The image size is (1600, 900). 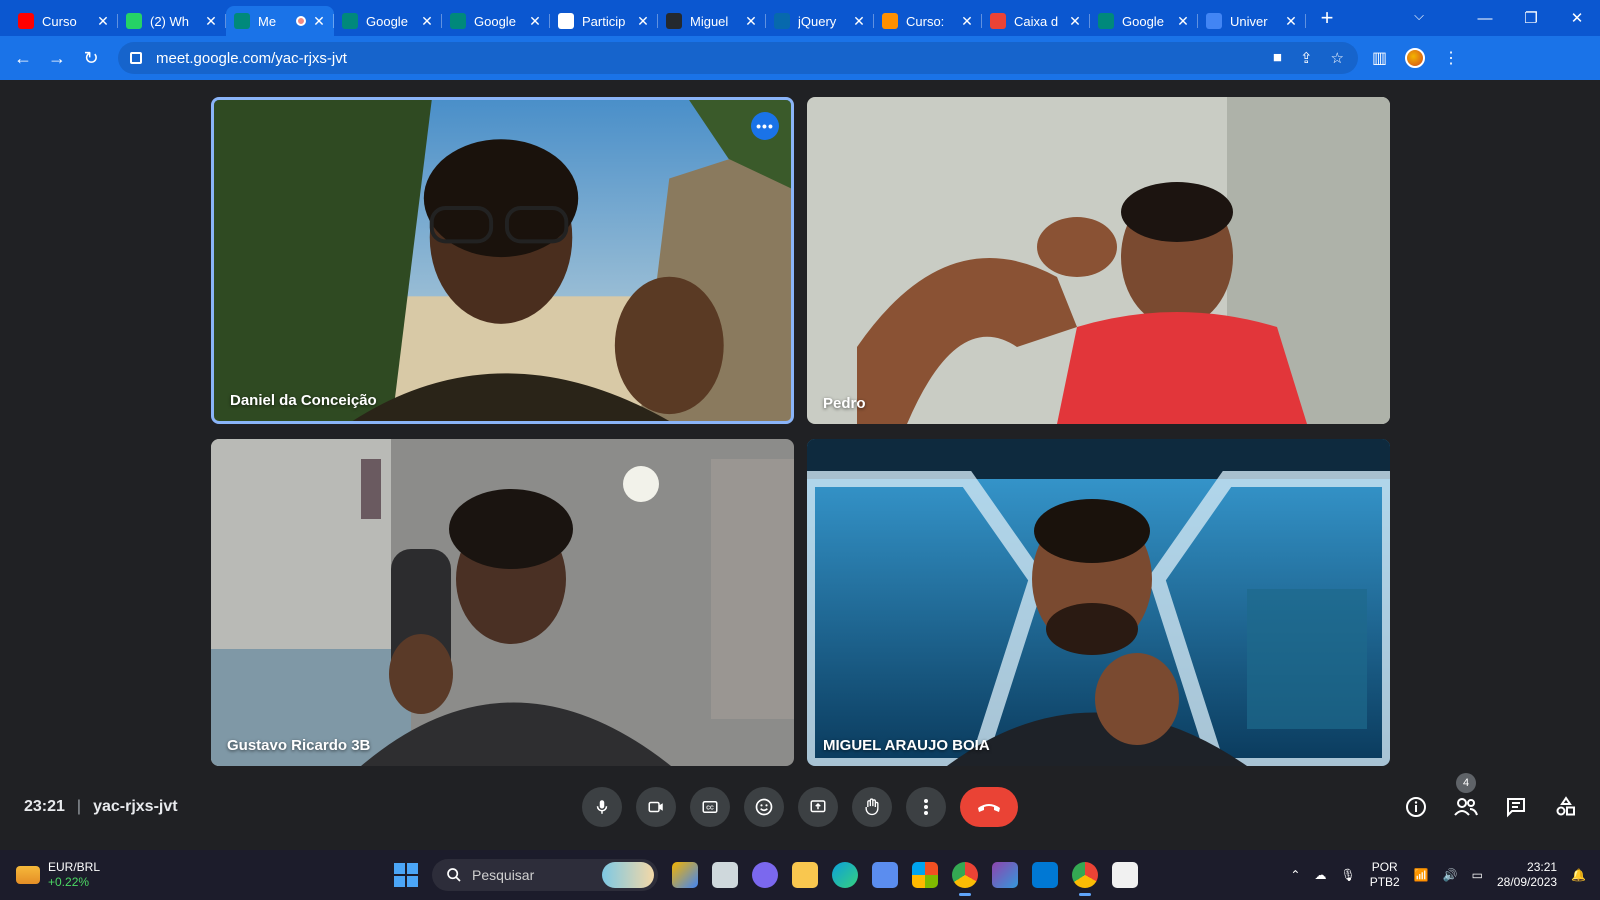 I want to click on ticker-change: +0.22%, so click(x=69, y=882).